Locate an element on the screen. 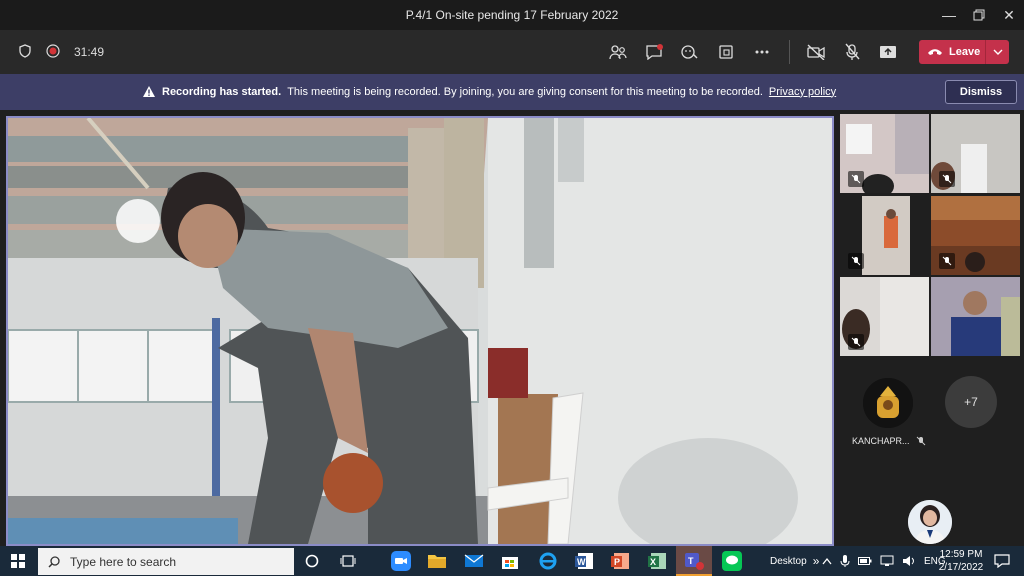 The width and height of the screenshot is (1024, 576). mail-app is located at coordinates (474, 561).